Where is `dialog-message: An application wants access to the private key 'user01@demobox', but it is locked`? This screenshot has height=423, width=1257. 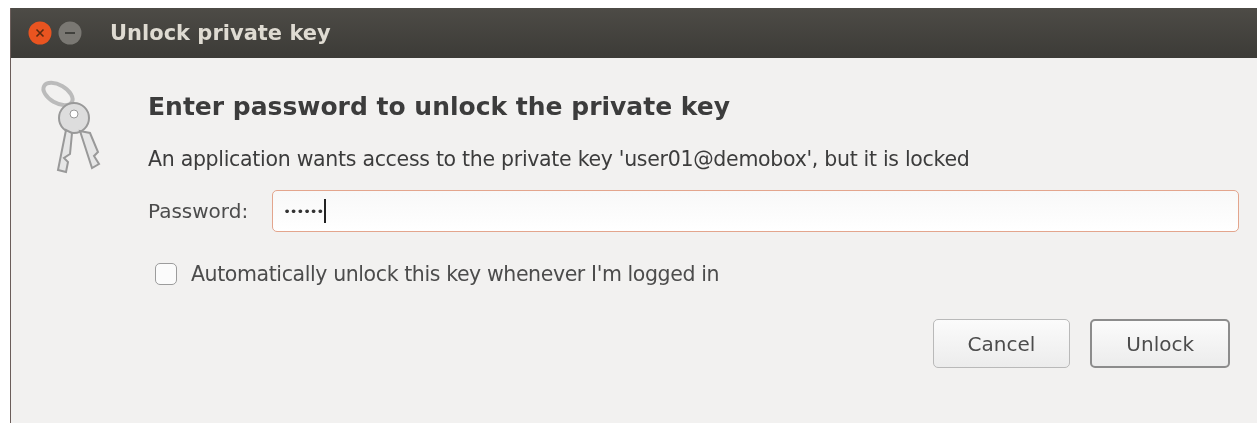 dialog-message: An application wants access to the private key 'user01@demobox', but it is locked is located at coordinates (559, 159).